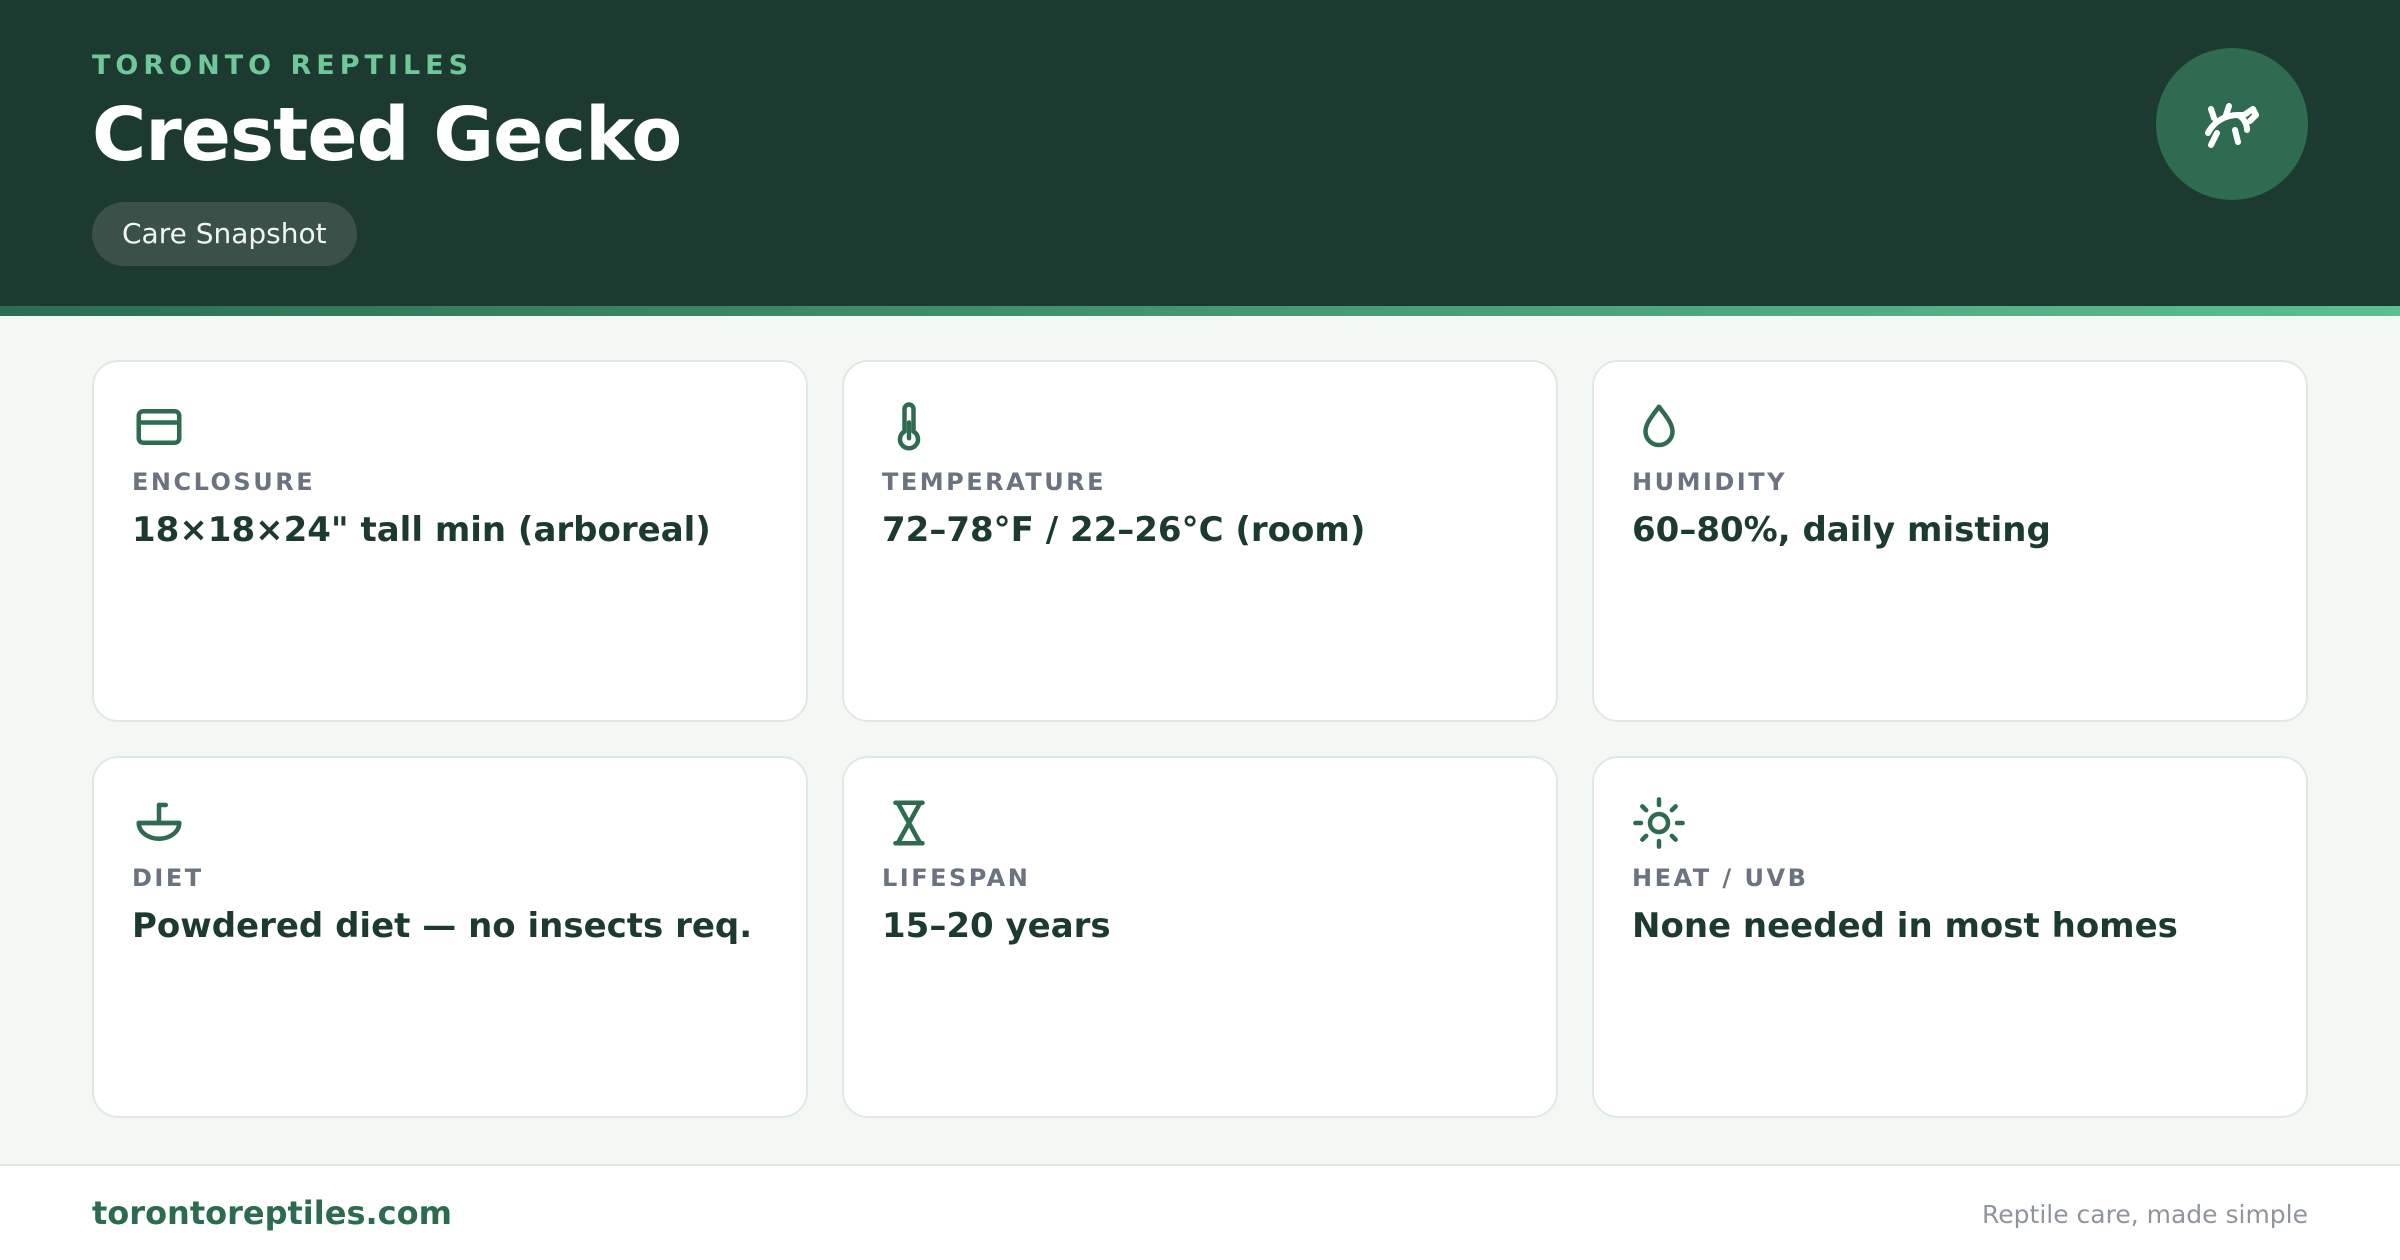  I want to click on card-diet: DIET Powdered diet — no insects req., so click(450, 937).